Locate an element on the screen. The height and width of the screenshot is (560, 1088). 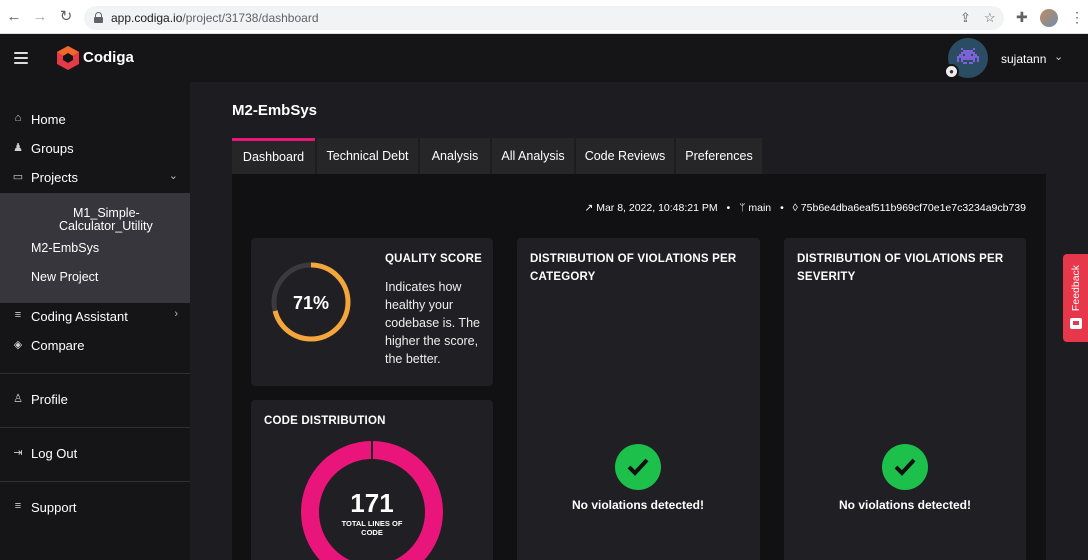
commit-hash: 75b6e4dba6eaf511b969cf70e1e7c3234a9cb739 is located at coordinates (913, 208).